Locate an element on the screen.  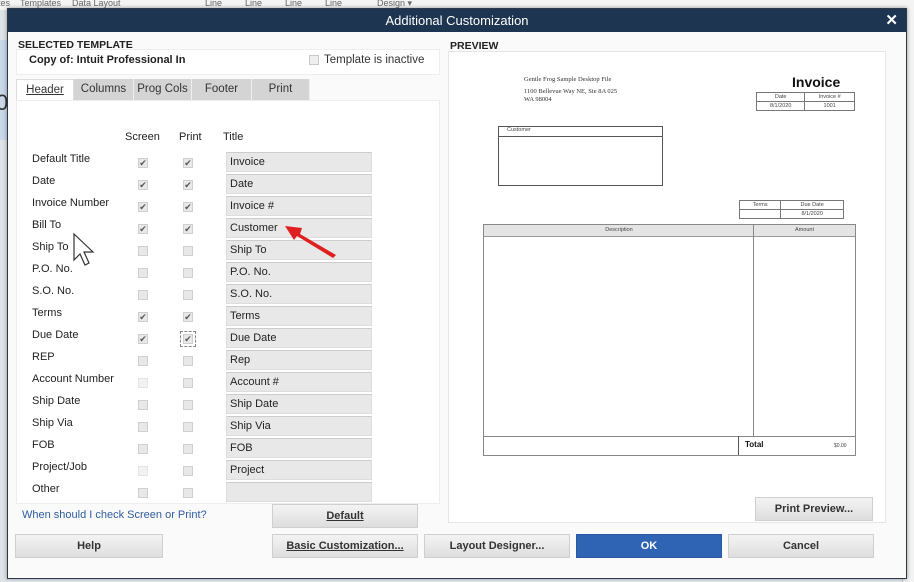
title-field: Due Date is located at coordinates (299, 338).